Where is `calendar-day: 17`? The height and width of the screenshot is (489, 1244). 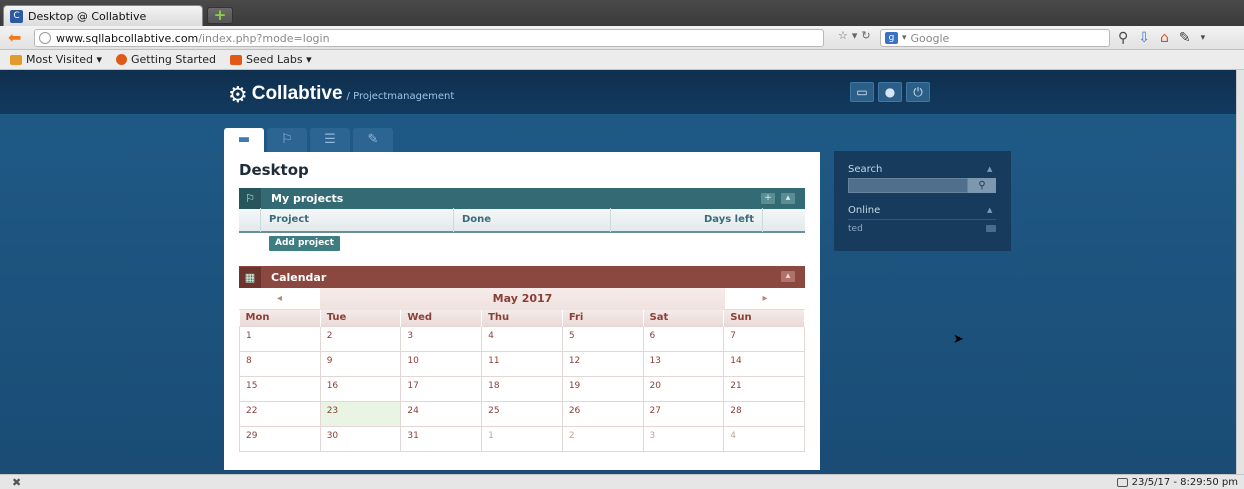 calendar-day: 17 is located at coordinates (441, 388).